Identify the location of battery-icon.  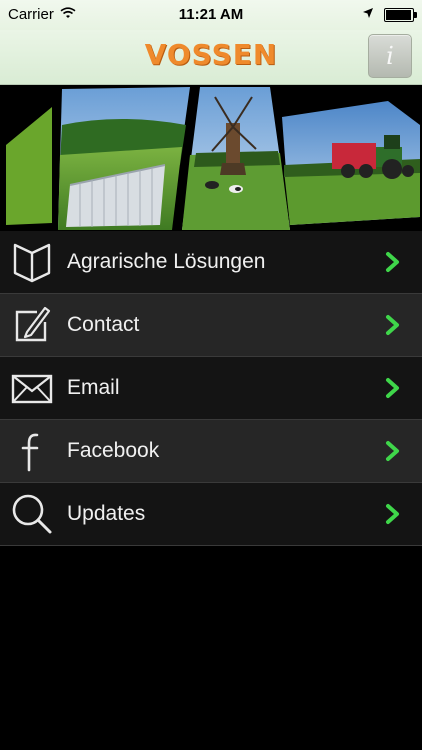
(400, 14).